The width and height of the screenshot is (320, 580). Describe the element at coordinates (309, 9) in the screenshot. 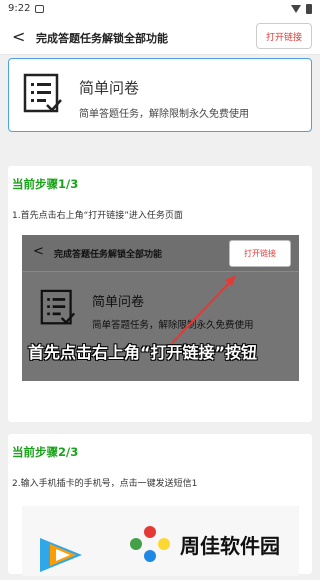

I see `battery-icon` at that location.